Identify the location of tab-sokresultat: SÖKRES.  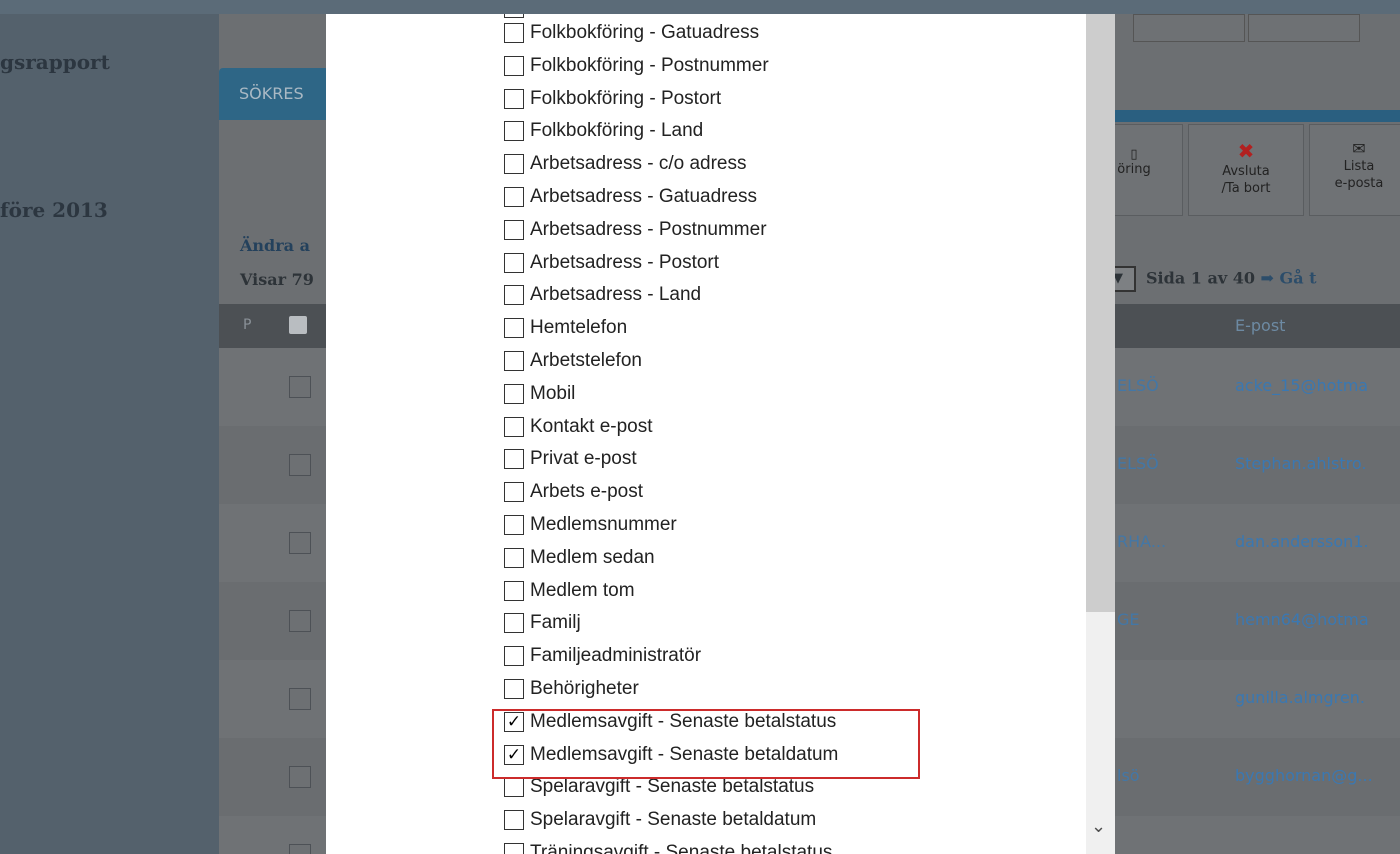
(274, 94).